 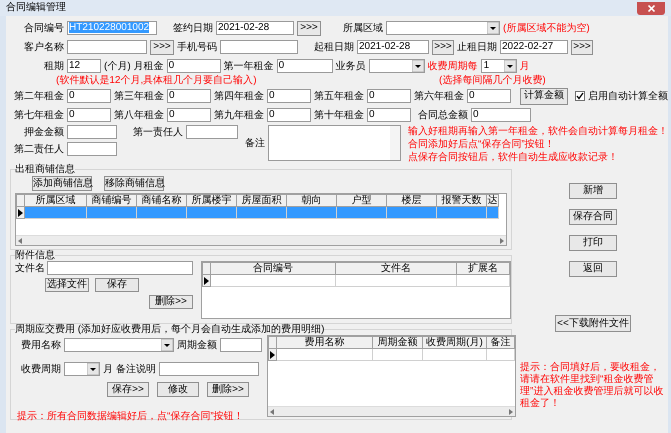 What do you see at coordinates (538, 131) in the screenshot?
I see `field-label: 输入好租期再输入第一年租金，软件会自动计算每月租金！` at bounding box center [538, 131].